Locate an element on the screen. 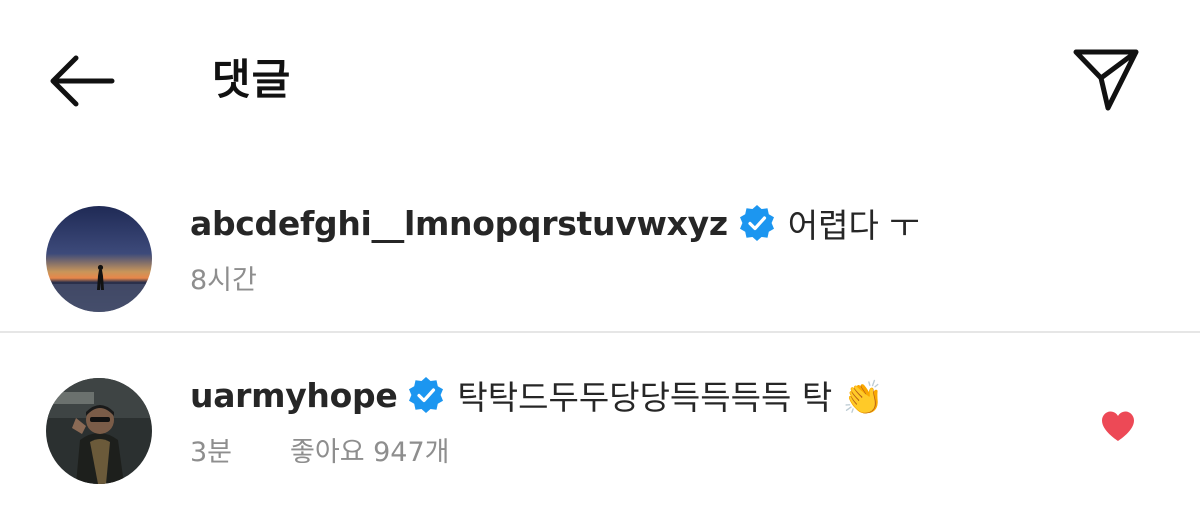  comment-meta: 8시간 is located at coordinates (223, 277).